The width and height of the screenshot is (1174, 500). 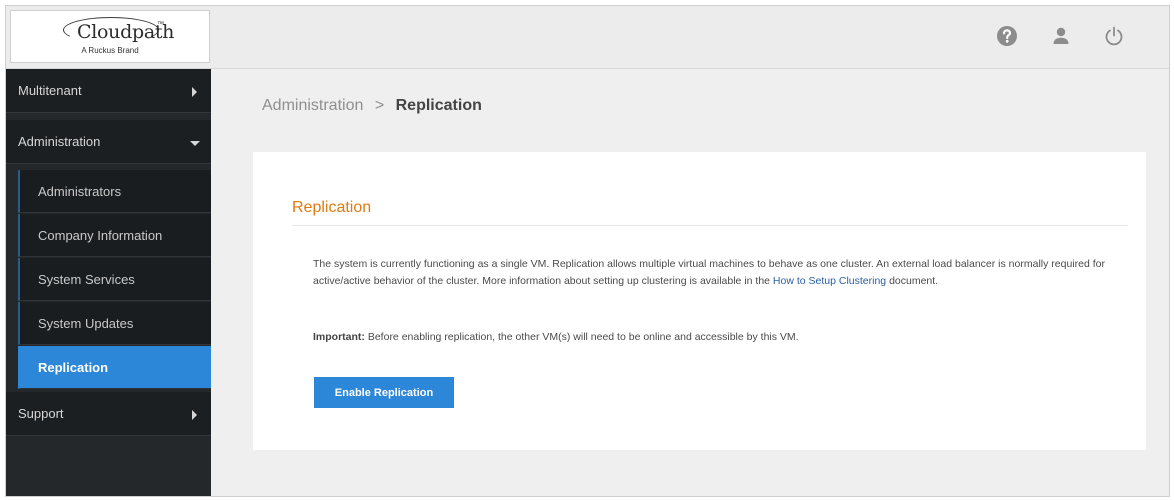 I want to click on sidebar-subitem-label: System Updates, so click(x=86, y=323).